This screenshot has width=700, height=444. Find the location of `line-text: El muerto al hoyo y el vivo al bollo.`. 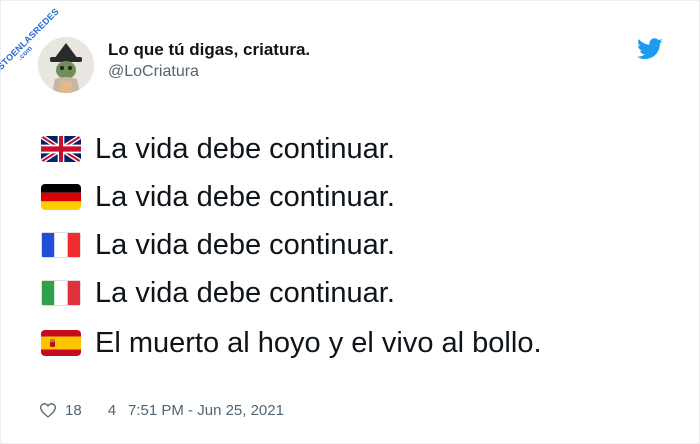

line-text: El muerto al hoyo y el vivo al bollo. is located at coordinates (318, 342).